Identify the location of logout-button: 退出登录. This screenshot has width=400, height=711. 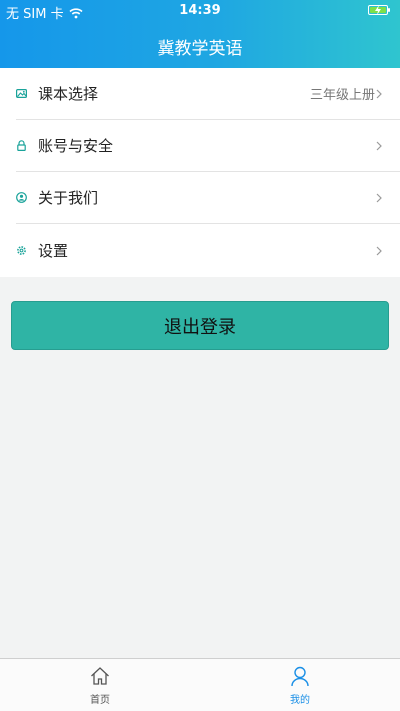
(200, 325).